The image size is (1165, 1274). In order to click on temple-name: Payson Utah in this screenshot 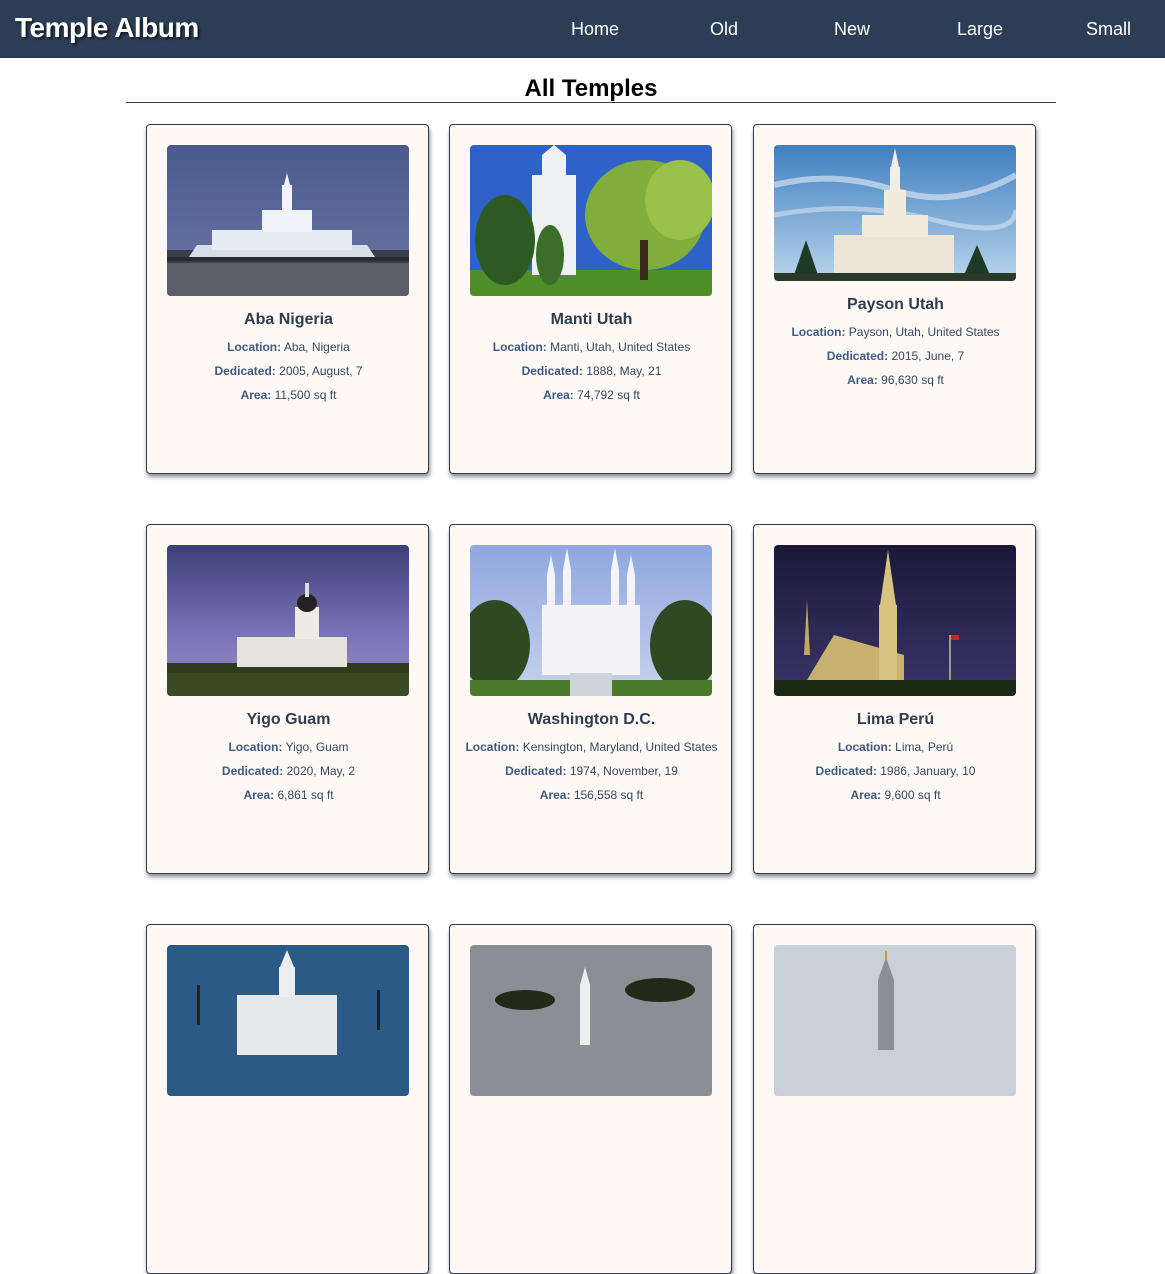, I will do `click(895, 304)`.